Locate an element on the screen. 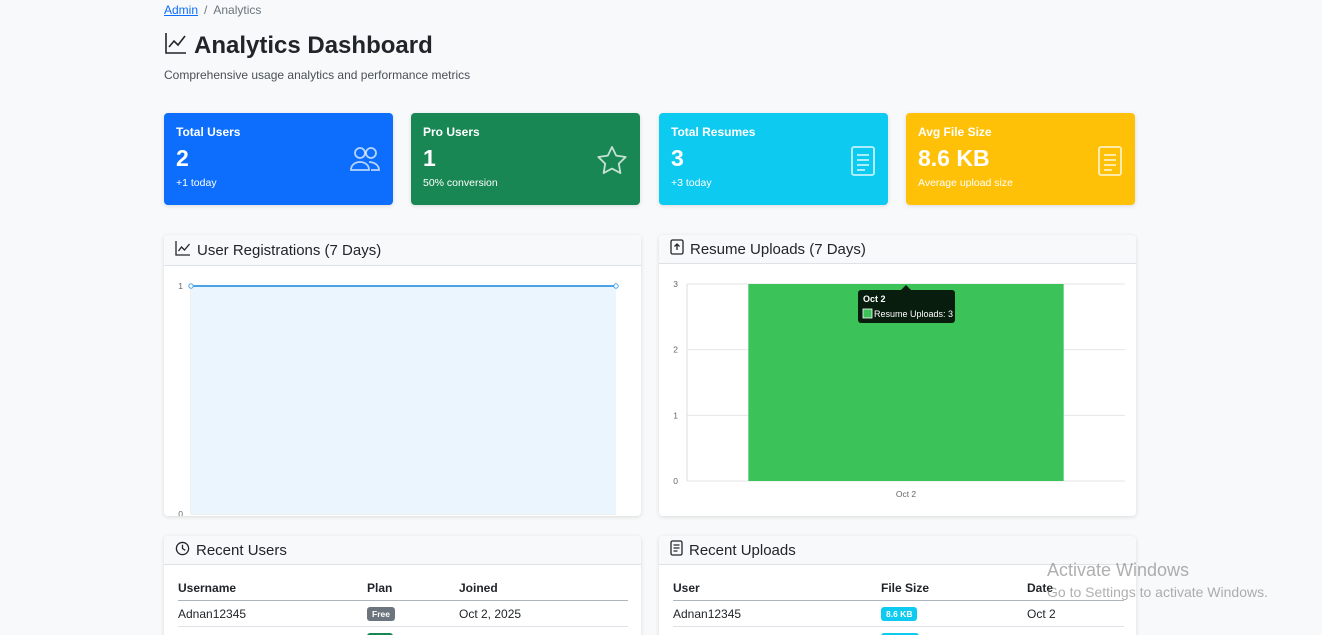 This screenshot has width=1322, height=635. y-tick-label: 3 is located at coordinates (675, 284).